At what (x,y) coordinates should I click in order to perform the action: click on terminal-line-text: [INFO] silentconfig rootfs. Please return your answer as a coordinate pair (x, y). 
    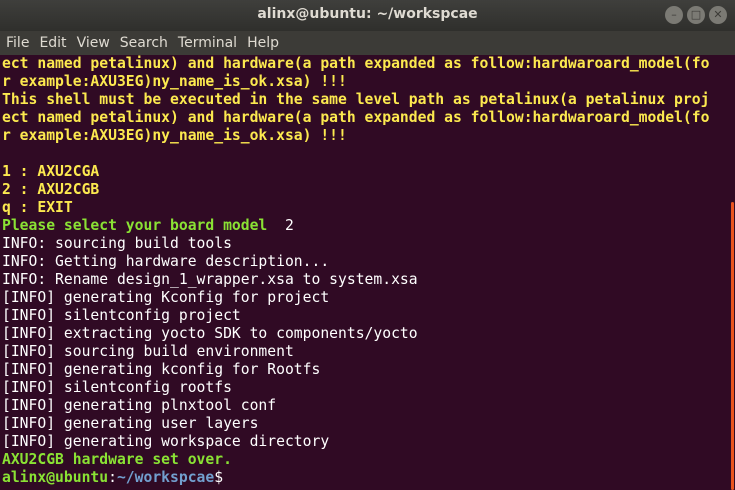
    Looking at the image, I should click on (117, 387).